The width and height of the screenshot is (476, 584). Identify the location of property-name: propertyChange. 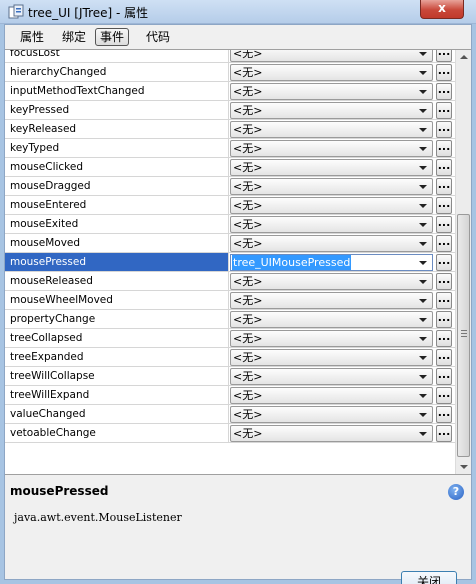
(117, 319).